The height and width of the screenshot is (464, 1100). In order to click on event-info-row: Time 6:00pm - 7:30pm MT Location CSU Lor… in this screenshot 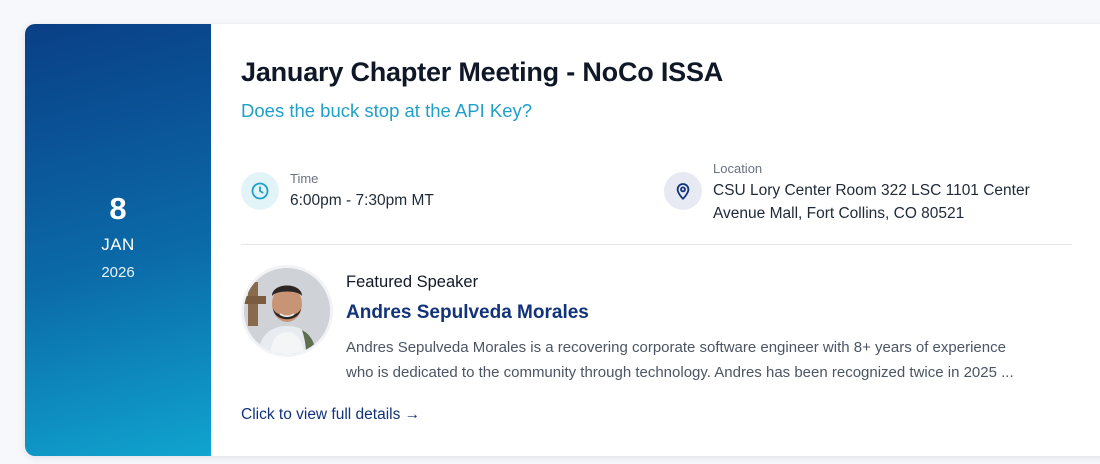, I will do `click(656, 192)`.